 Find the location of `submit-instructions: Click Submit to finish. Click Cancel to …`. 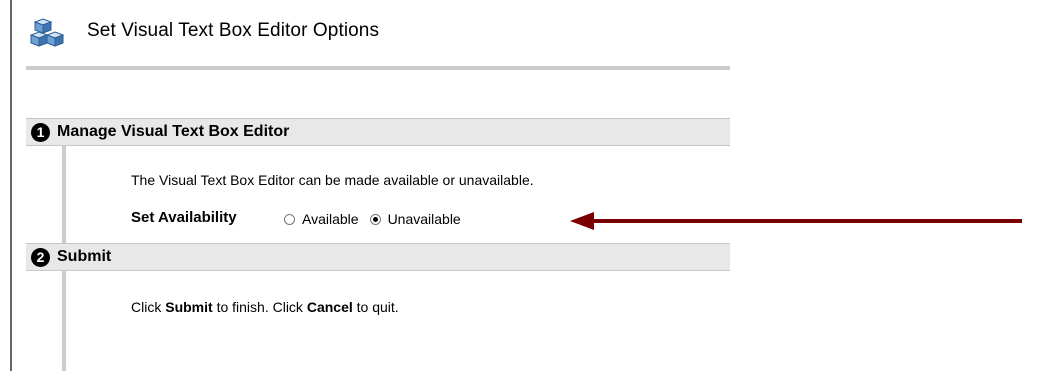

submit-instructions: Click Submit to finish. Click Cancel to … is located at coordinates (265, 307).